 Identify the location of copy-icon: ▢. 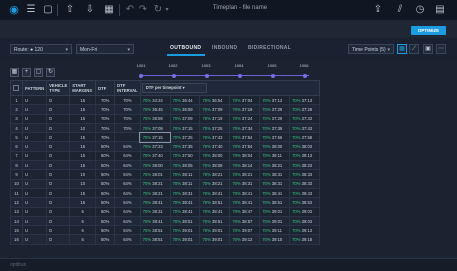
(38, 72).